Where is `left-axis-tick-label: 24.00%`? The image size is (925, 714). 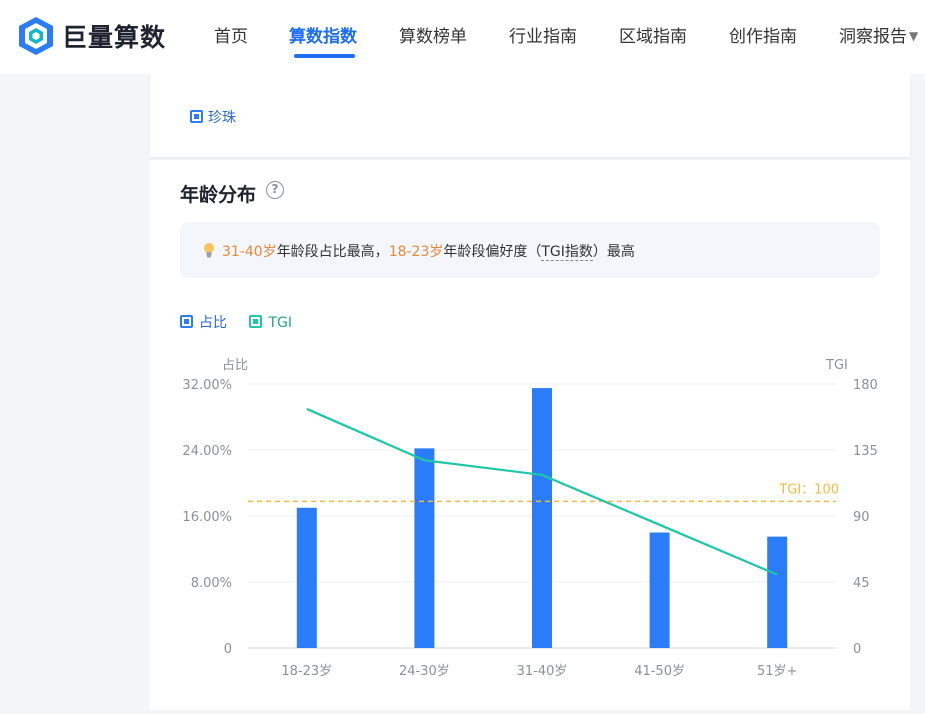
left-axis-tick-label: 24.00% is located at coordinates (207, 451).